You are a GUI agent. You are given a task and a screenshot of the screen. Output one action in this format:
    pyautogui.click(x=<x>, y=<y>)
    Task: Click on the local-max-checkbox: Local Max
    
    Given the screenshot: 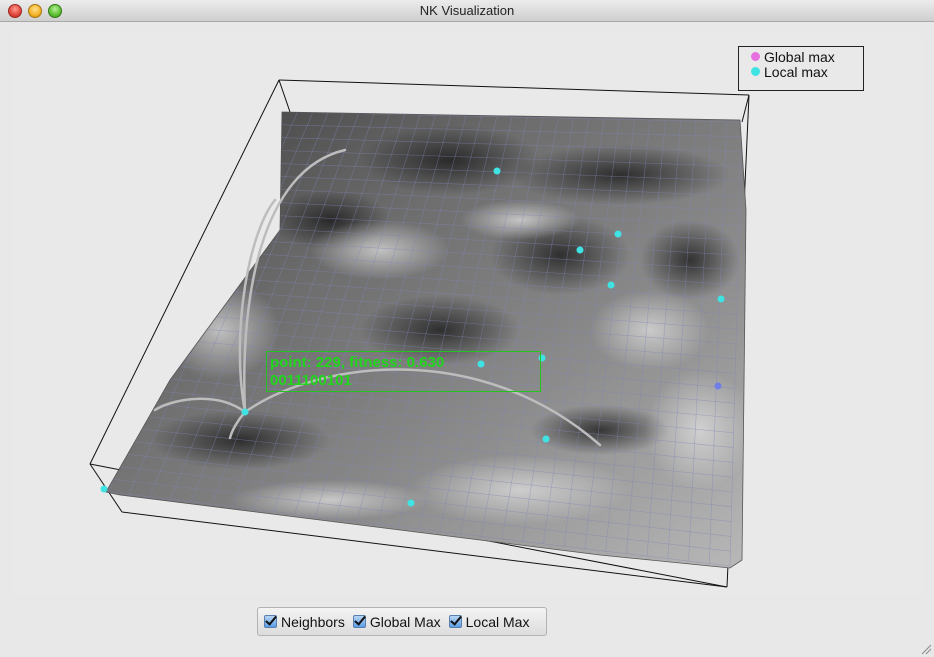 What is the action you would take?
    pyautogui.click(x=489, y=621)
    